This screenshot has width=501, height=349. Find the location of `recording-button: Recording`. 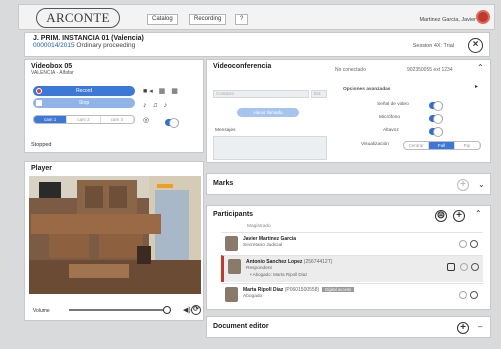

recording-button: Recording is located at coordinates (208, 19).